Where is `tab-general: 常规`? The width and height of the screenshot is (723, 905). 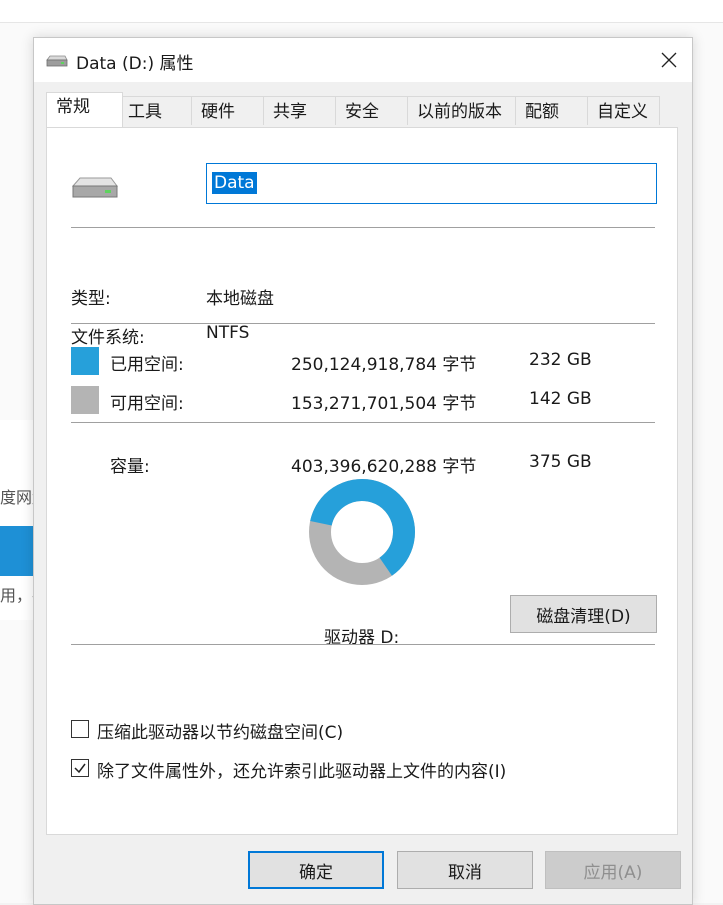 tab-general: 常规 is located at coordinates (84, 109).